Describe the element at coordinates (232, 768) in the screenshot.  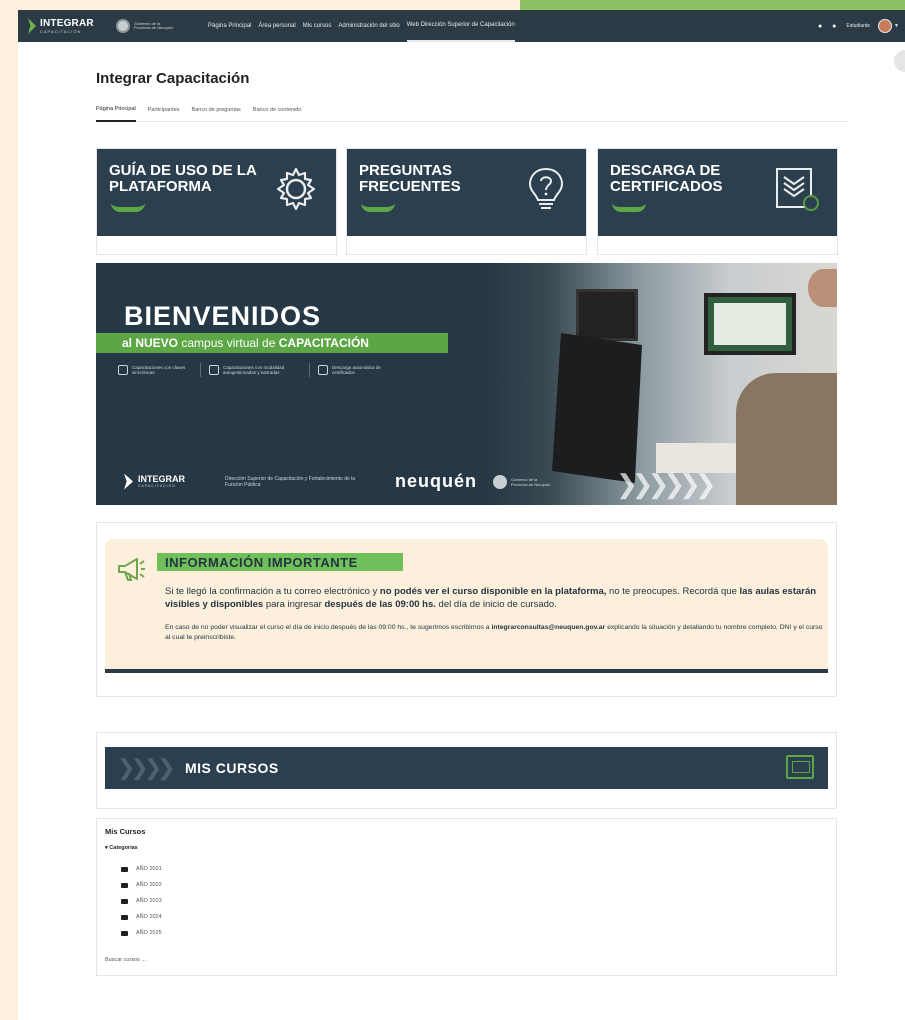
I see `my-courses-title: MIS CURSOS` at that location.